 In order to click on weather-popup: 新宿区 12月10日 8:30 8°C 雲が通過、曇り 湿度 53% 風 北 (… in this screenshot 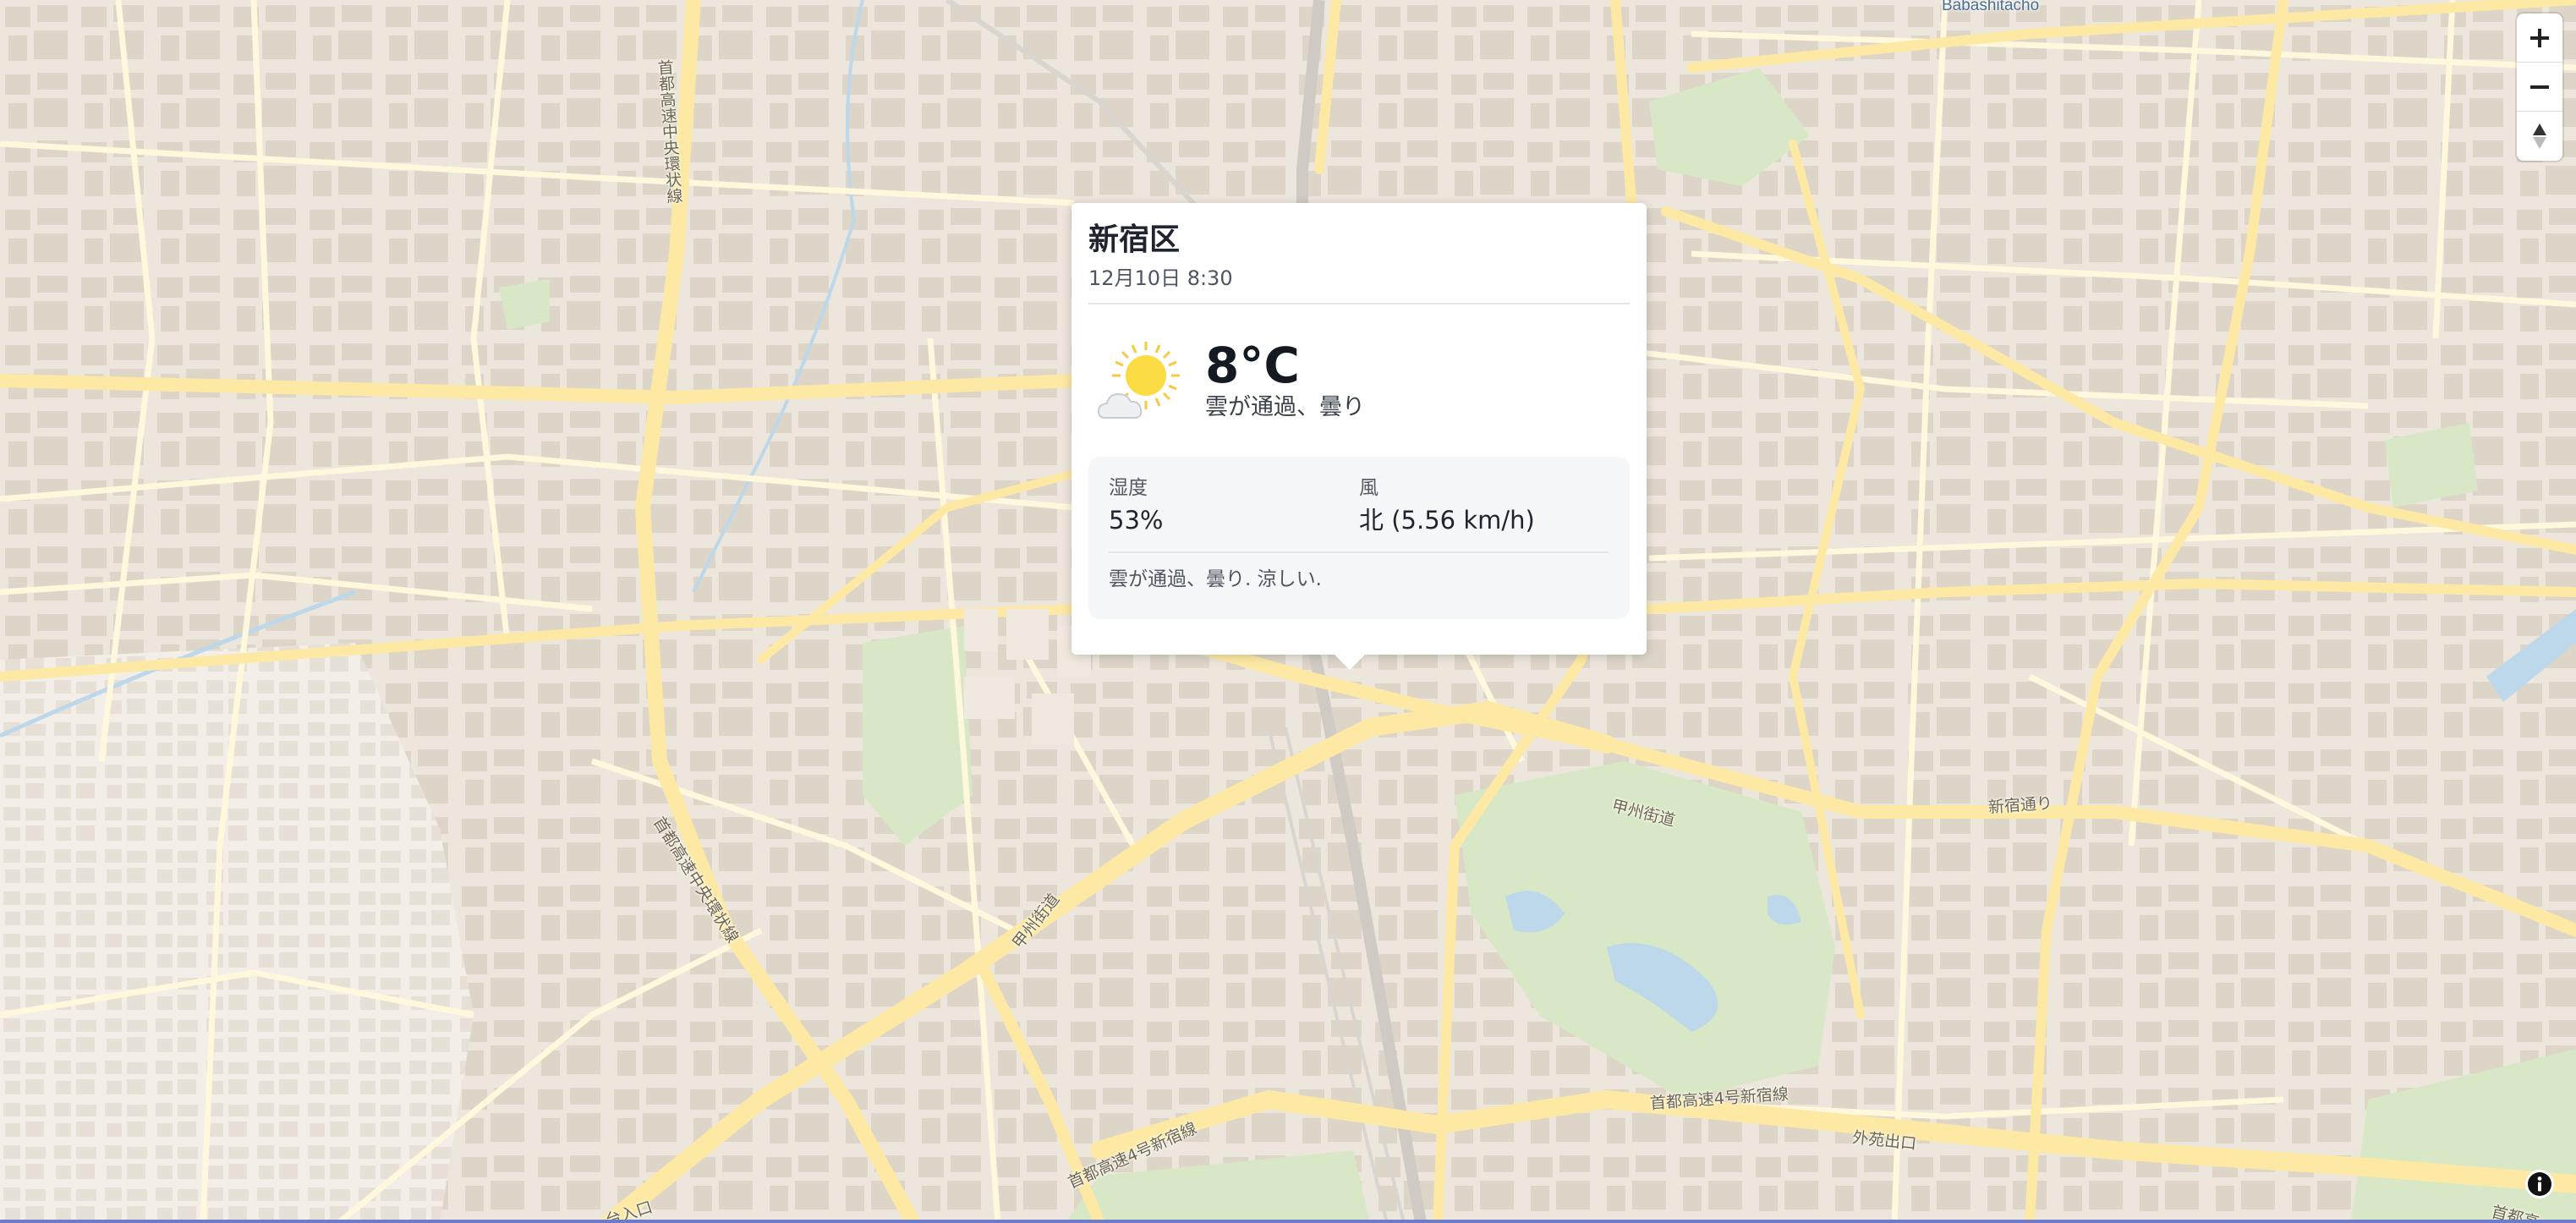, I will do `click(1359, 429)`.